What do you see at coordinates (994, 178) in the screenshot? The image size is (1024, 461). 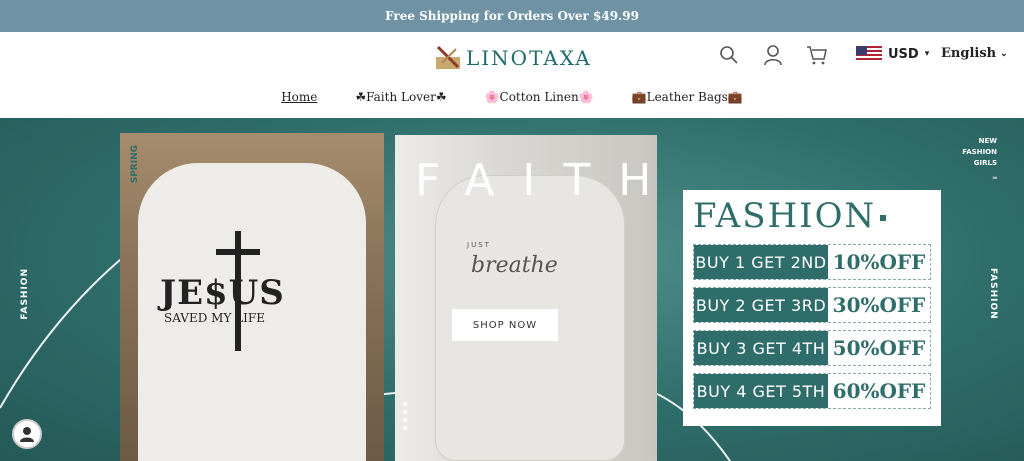 I see `menu-lines-icon: ═` at bounding box center [994, 178].